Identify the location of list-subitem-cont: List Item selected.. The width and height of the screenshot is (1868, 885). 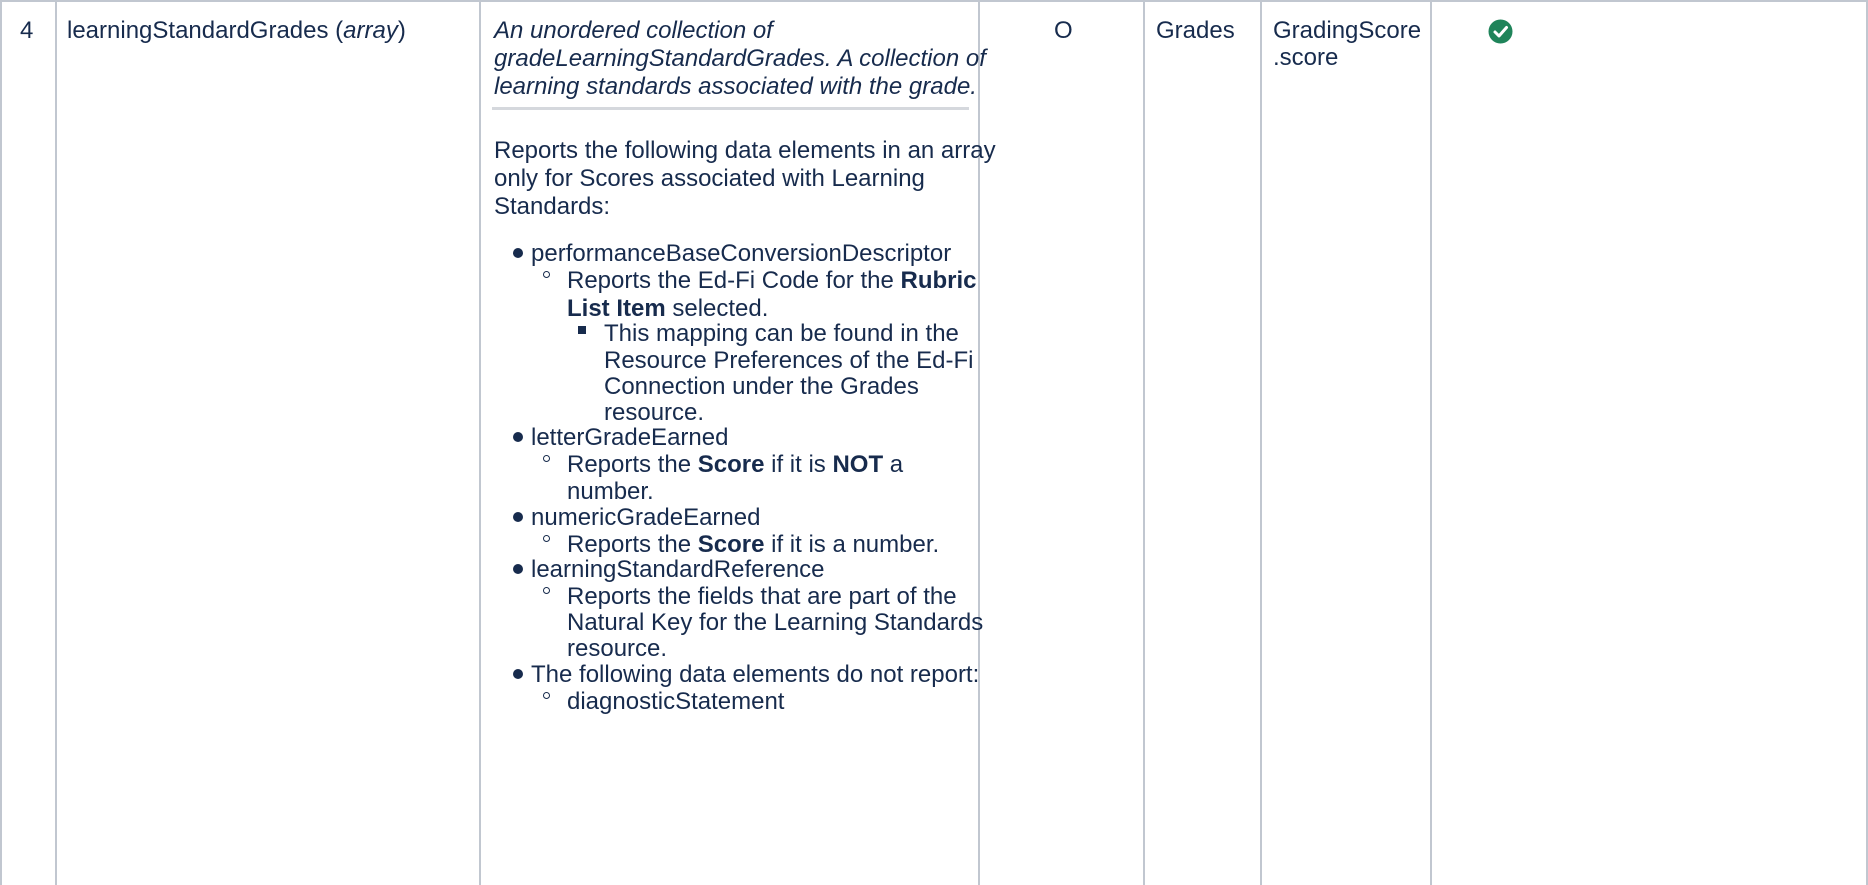
(668, 308).